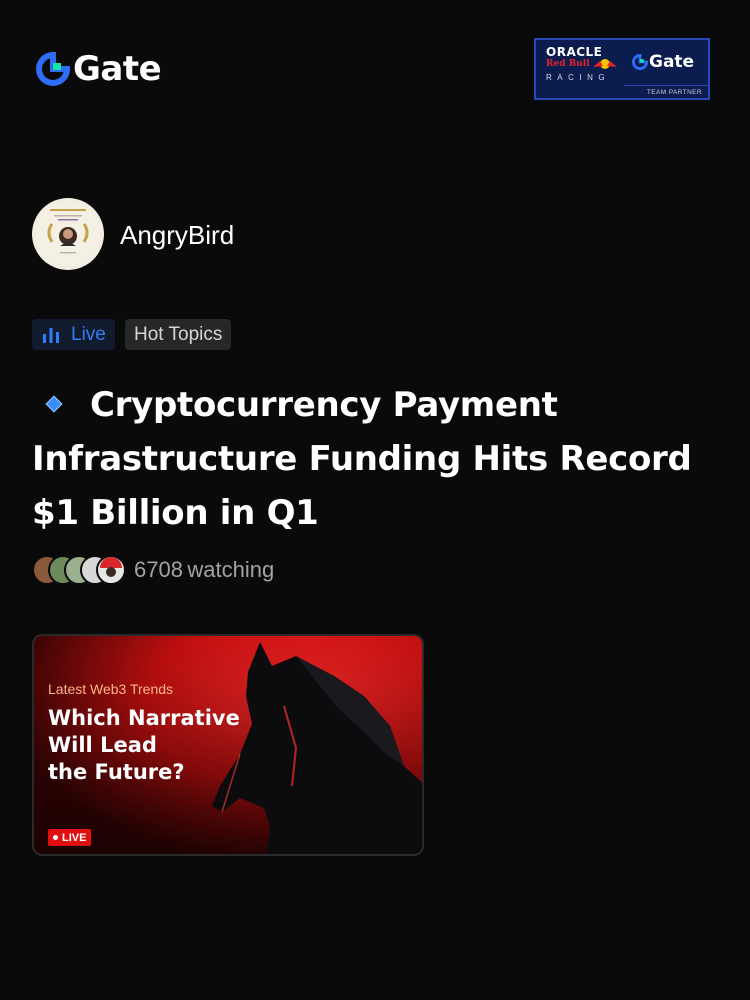 The image size is (750, 1000). I want to click on video-title: Which Narrative Will Lead the Future?, so click(144, 745).